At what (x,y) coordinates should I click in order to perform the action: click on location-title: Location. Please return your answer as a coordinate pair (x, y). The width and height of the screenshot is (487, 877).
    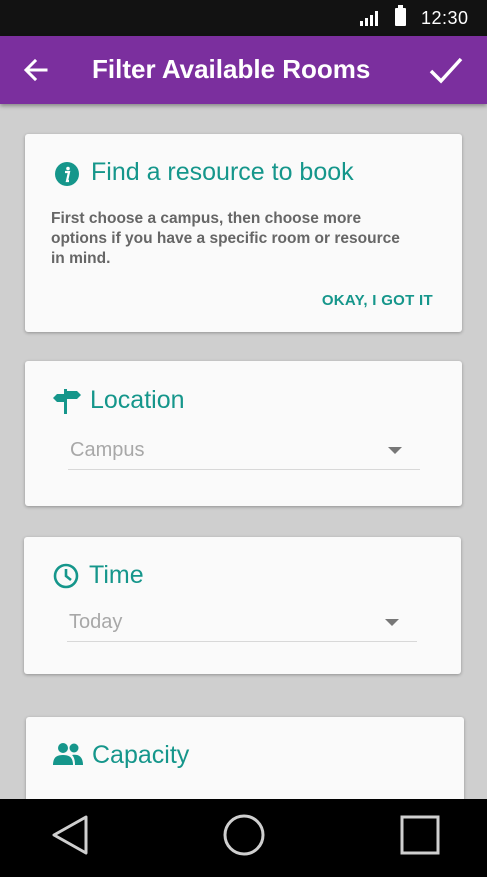
    Looking at the image, I should click on (137, 400).